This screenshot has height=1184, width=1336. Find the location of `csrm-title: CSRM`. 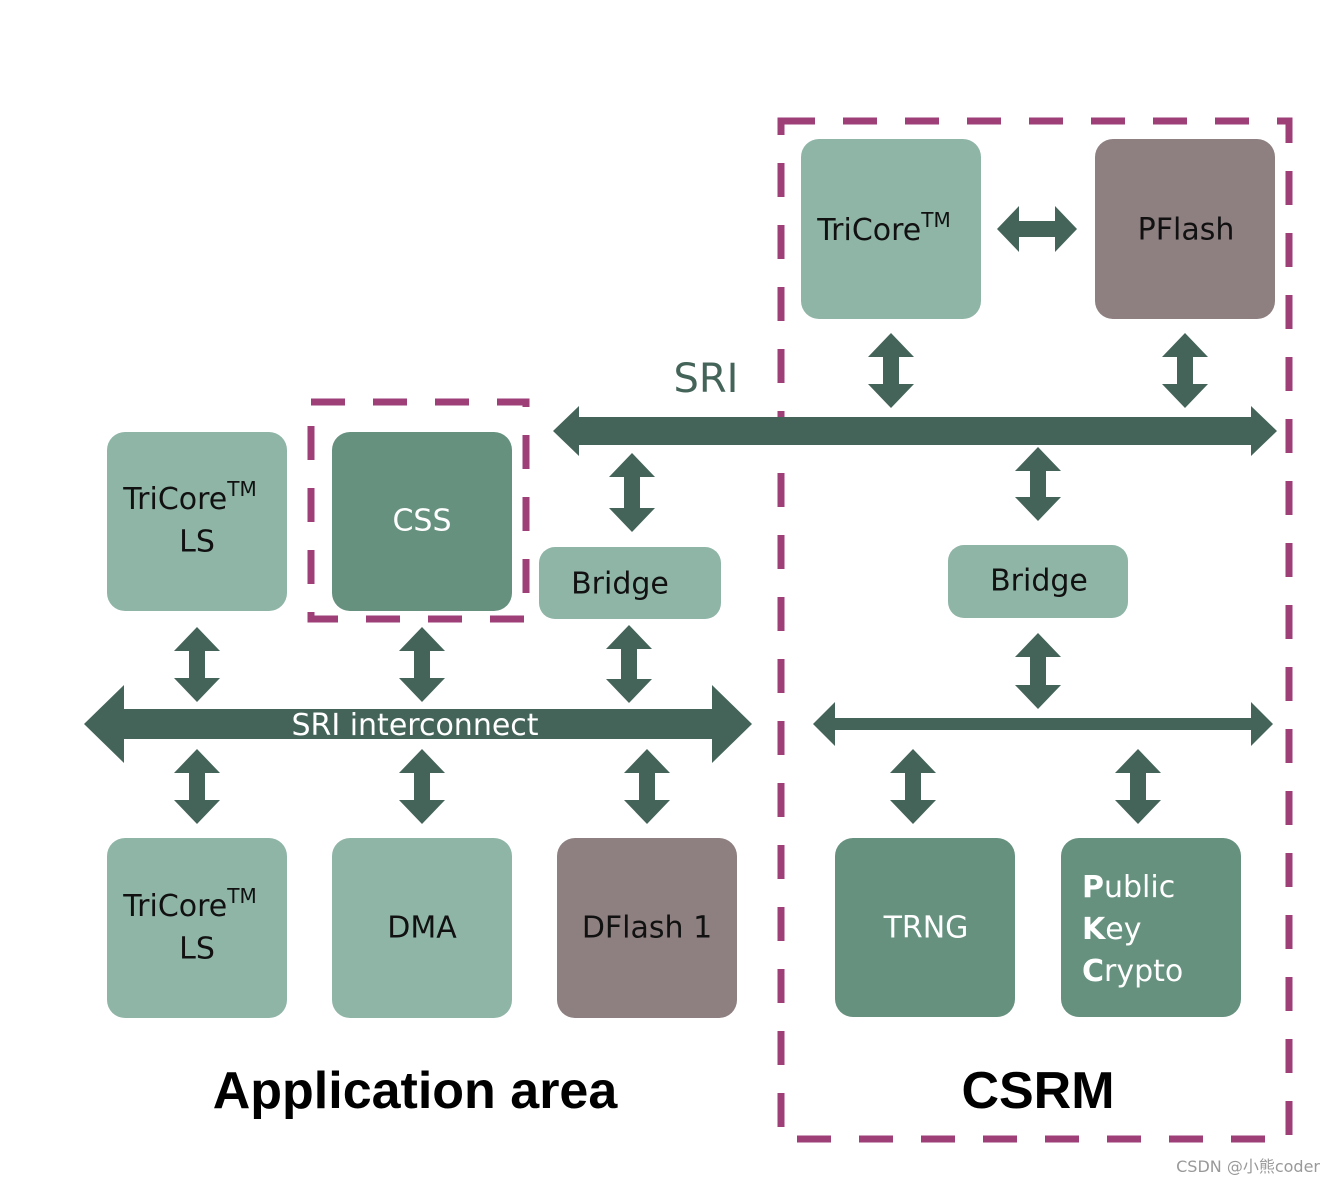

csrm-title: CSRM is located at coordinates (1037, 1091).